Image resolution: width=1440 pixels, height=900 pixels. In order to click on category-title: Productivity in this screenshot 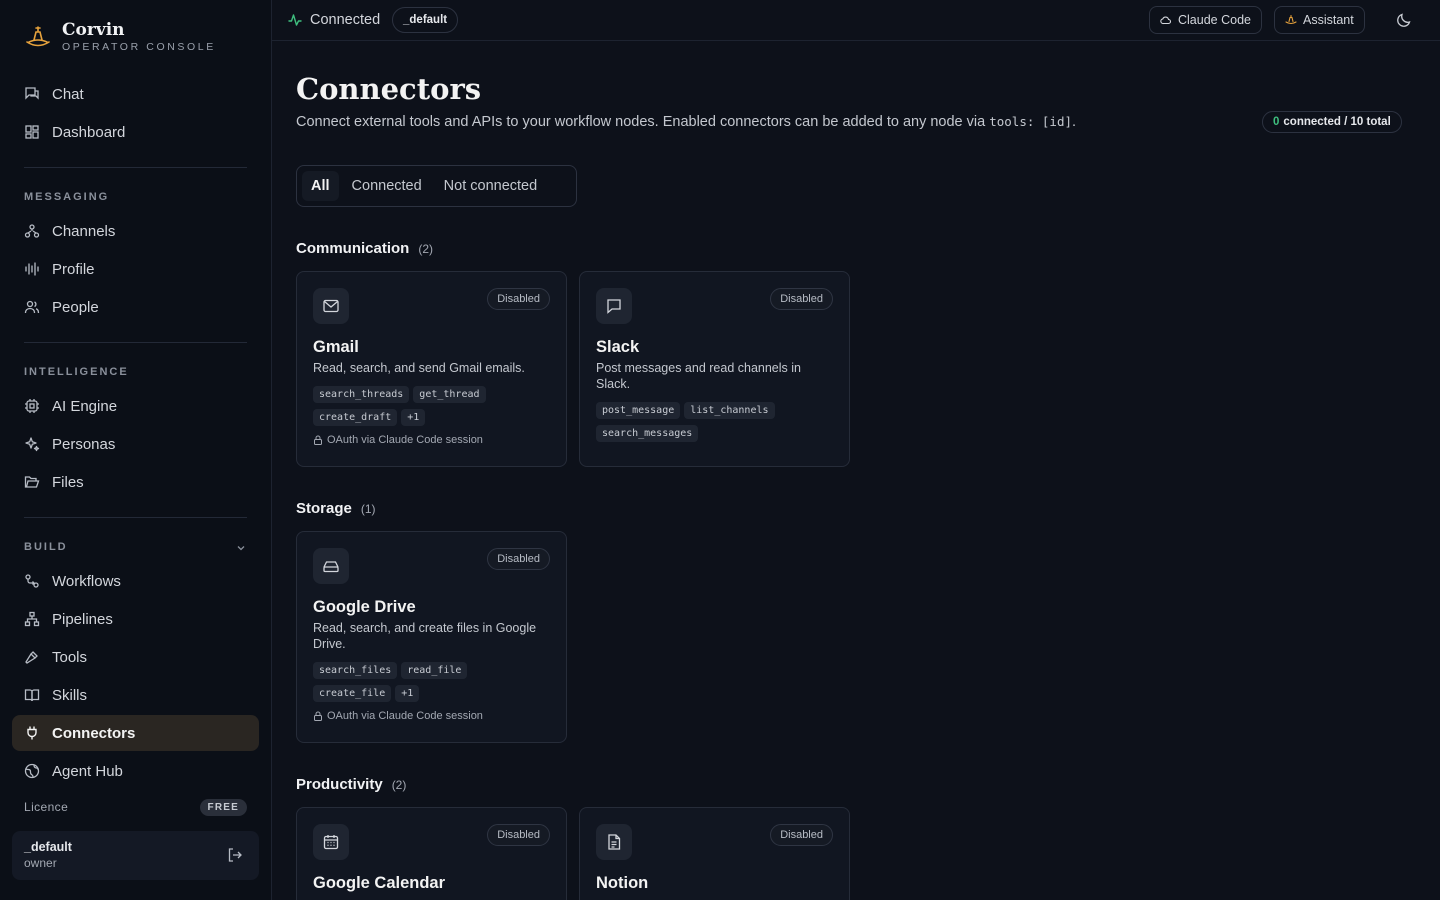, I will do `click(339, 784)`.